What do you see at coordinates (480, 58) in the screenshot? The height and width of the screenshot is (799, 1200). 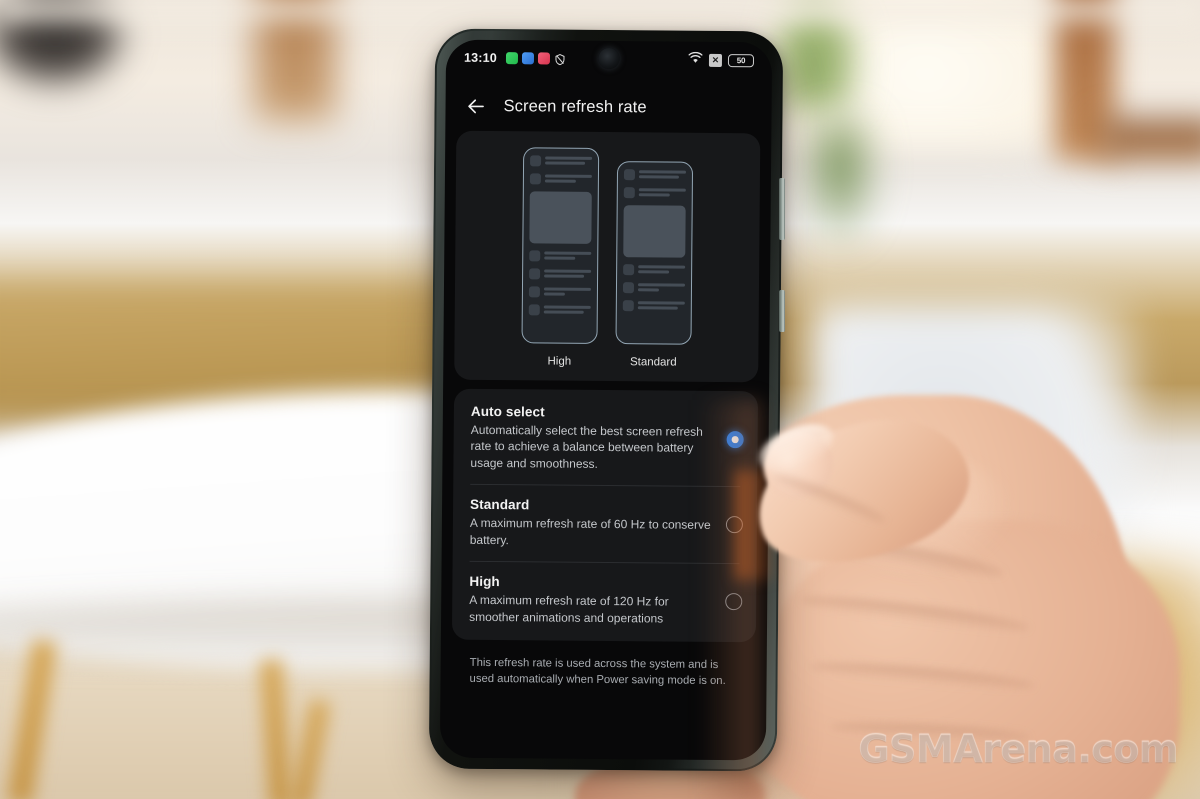 I see `status-bar-clock: 13:10` at bounding box center [480, 58].